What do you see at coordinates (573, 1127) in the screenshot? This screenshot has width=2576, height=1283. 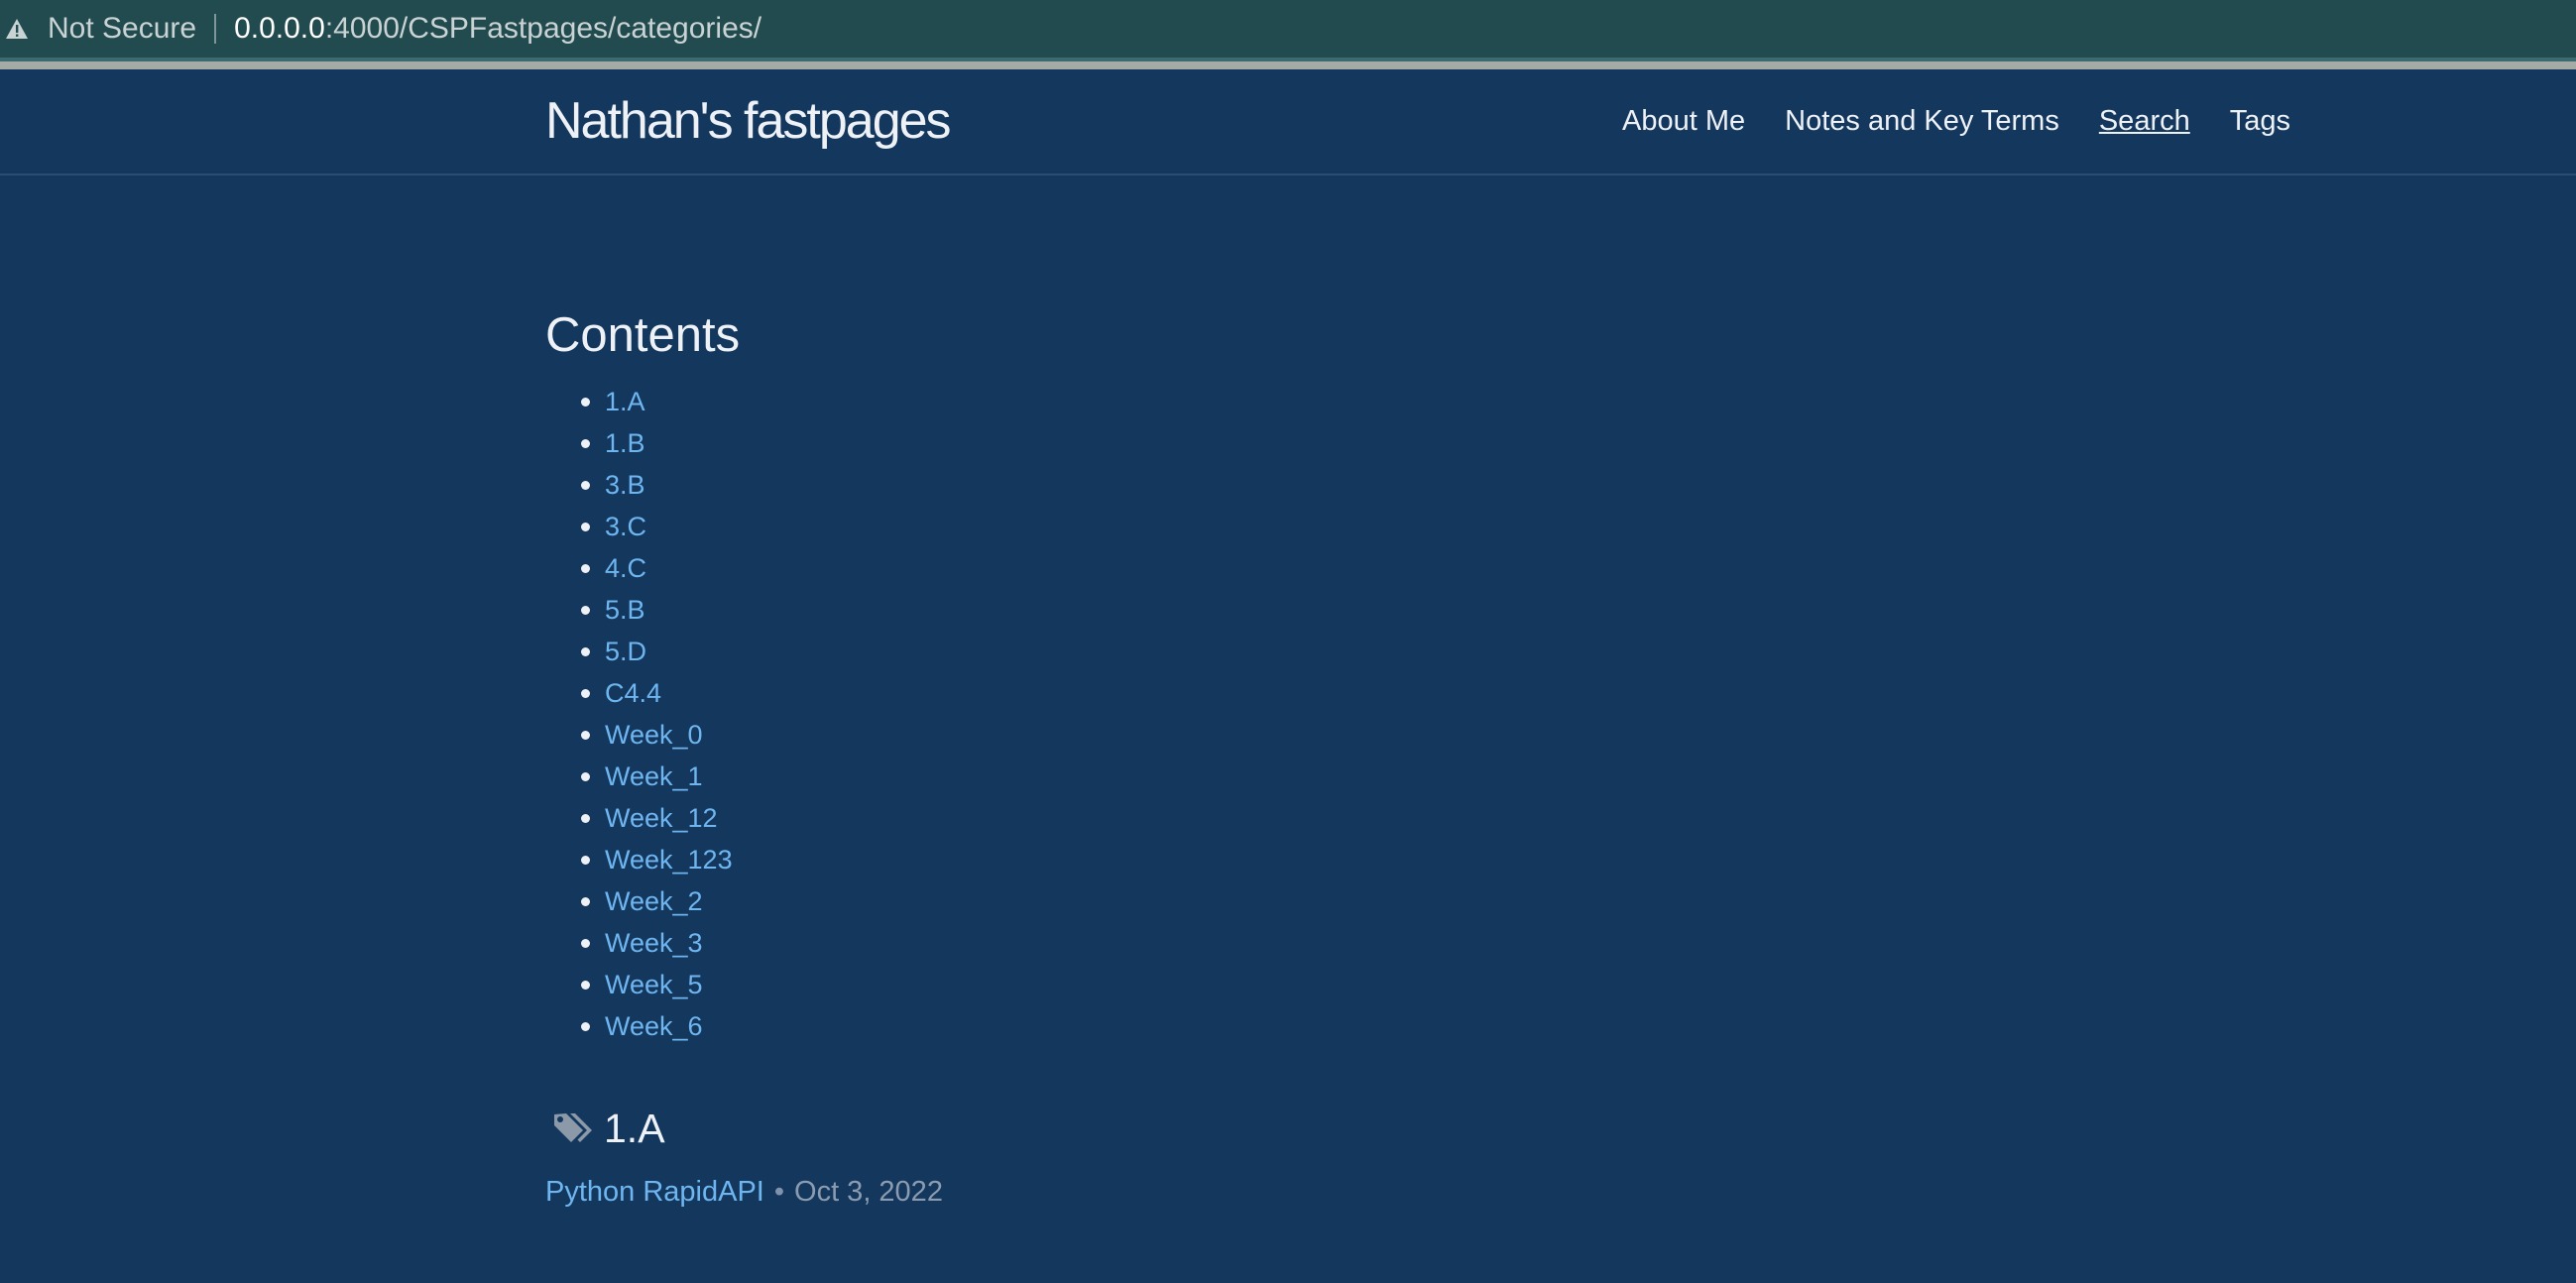 I see `tags-icon` at bounding box center [573, 1127].